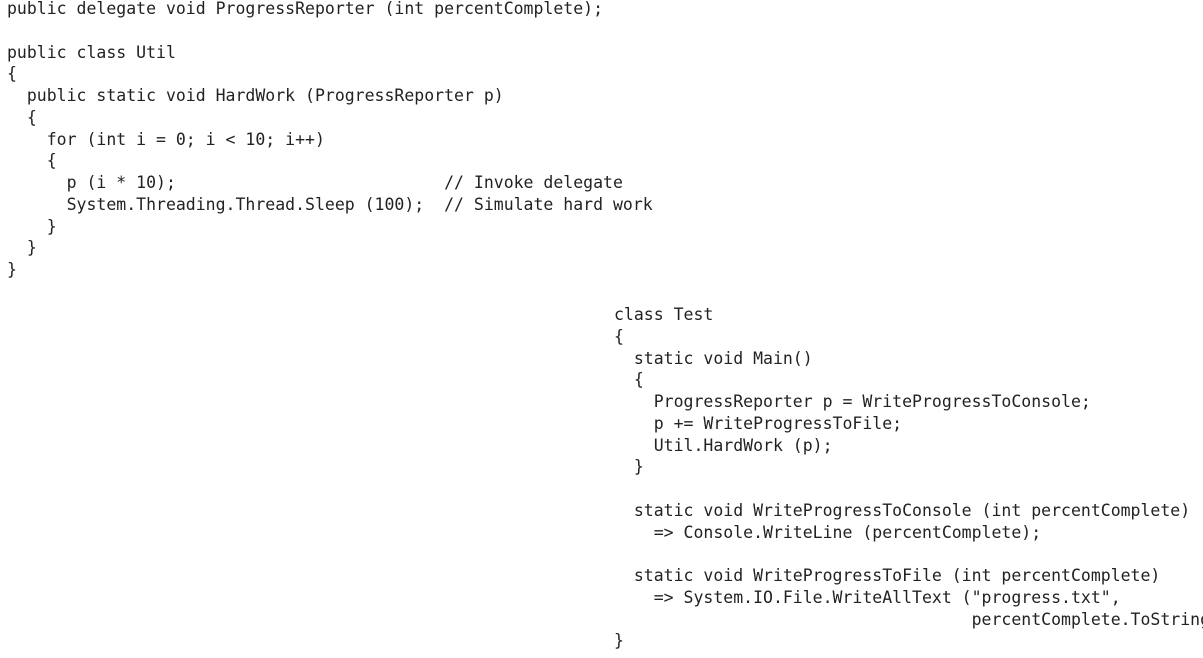 This screenshot has width=1203, height=658. What do you see at coordinates (723, 445) in the screenshot?
I see `code-line: Util.HardWork (p);` at bounding box center [723, 445].